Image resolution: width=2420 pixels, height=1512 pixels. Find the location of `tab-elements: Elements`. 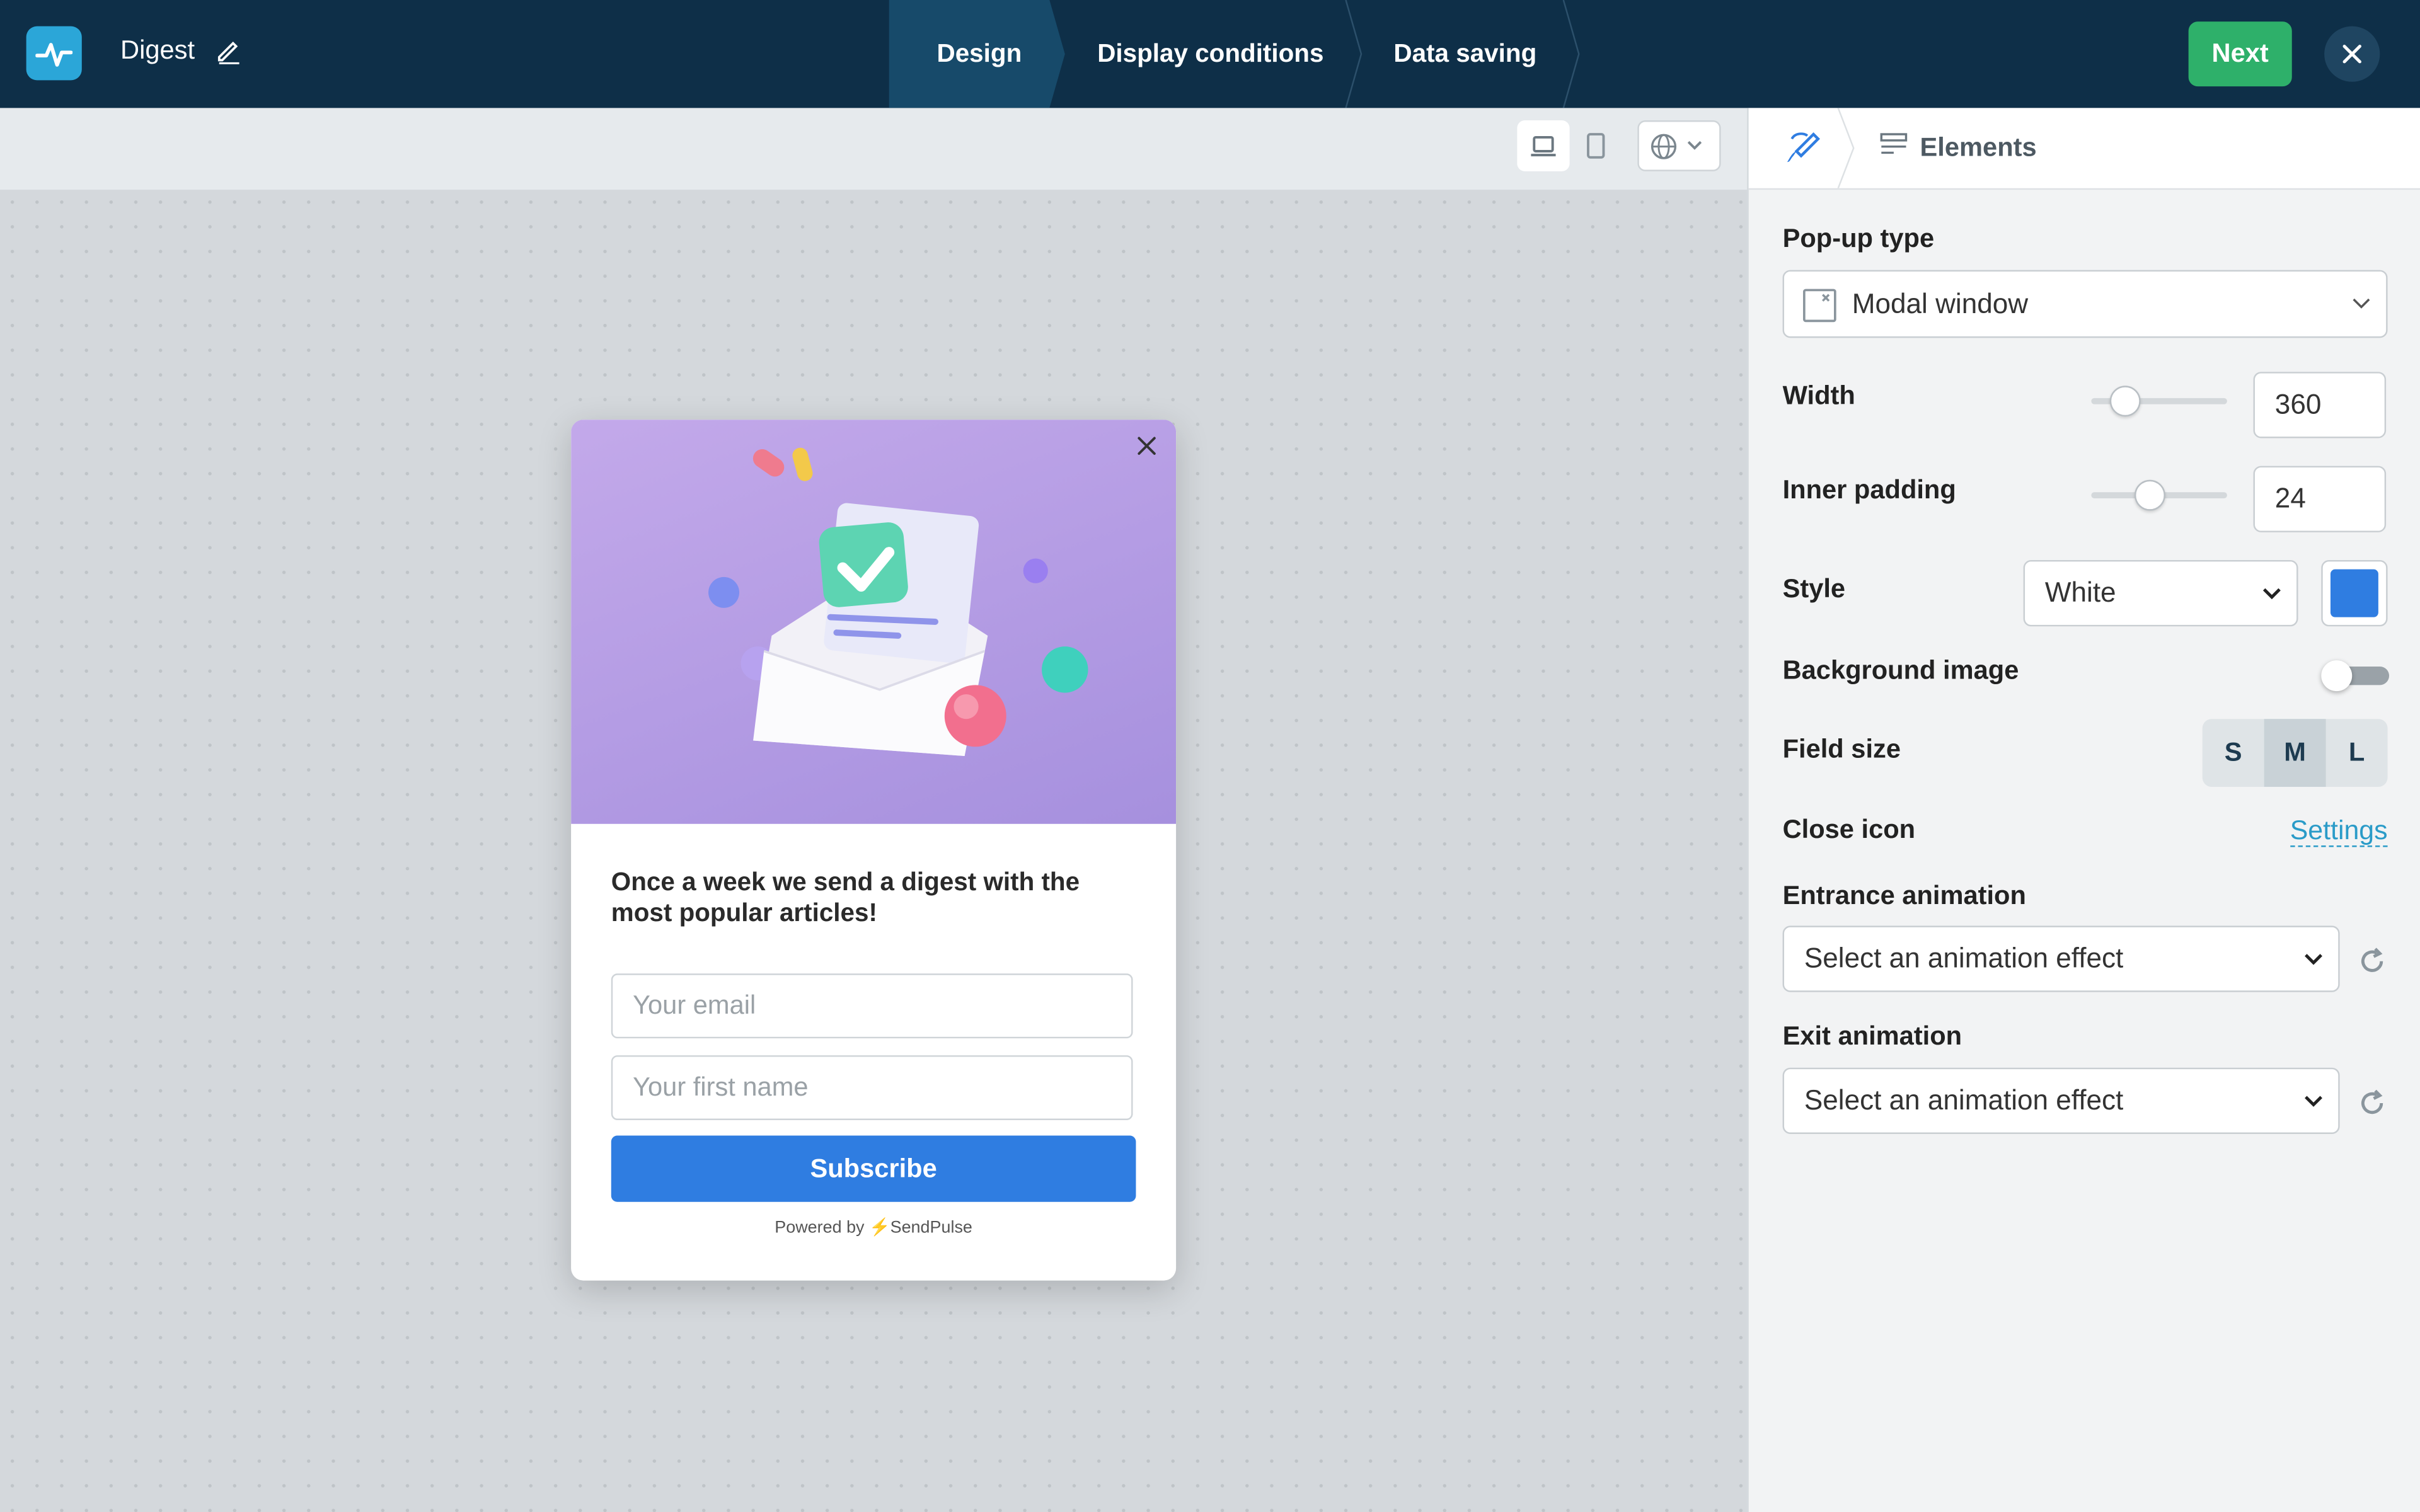

tab-elements: Elements is located at coordinates (1979, 148).